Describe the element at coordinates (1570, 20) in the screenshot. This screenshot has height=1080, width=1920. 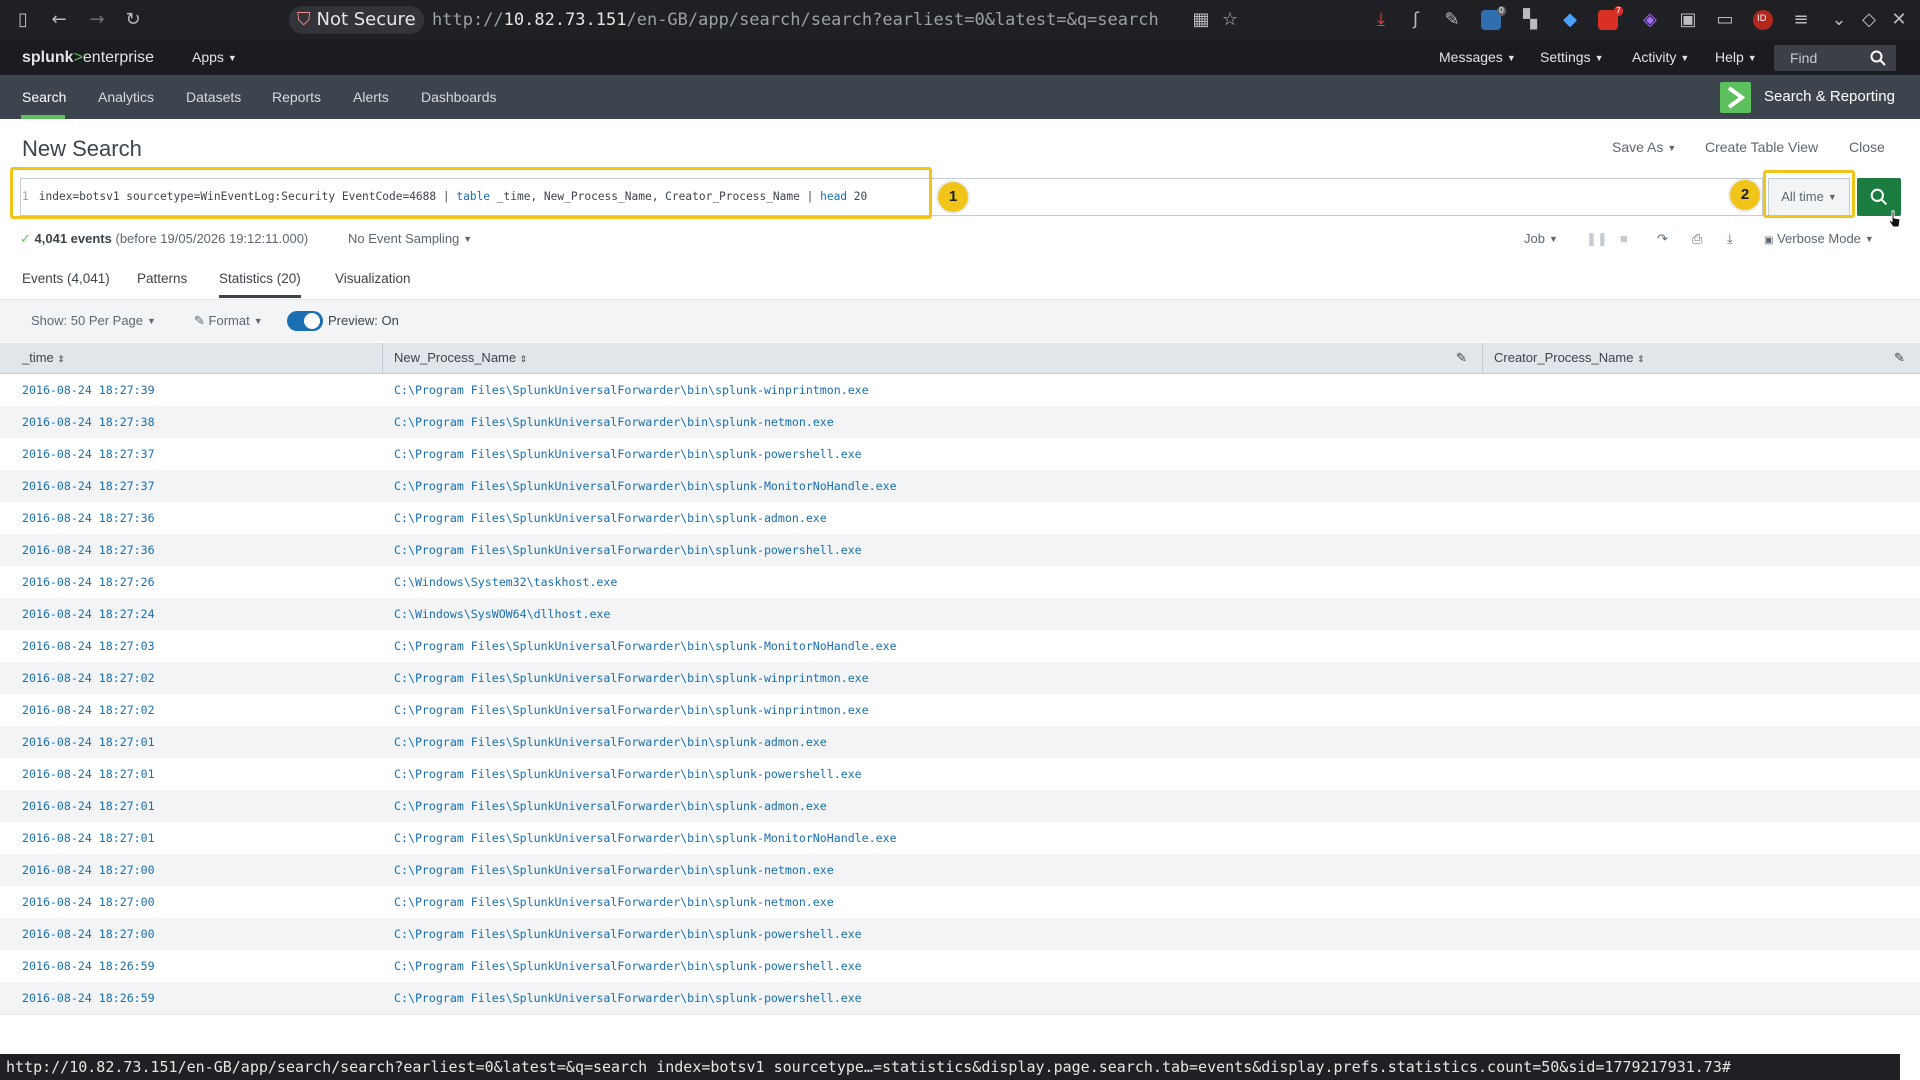
I see `extension-gem-icon: ◆` at that location.